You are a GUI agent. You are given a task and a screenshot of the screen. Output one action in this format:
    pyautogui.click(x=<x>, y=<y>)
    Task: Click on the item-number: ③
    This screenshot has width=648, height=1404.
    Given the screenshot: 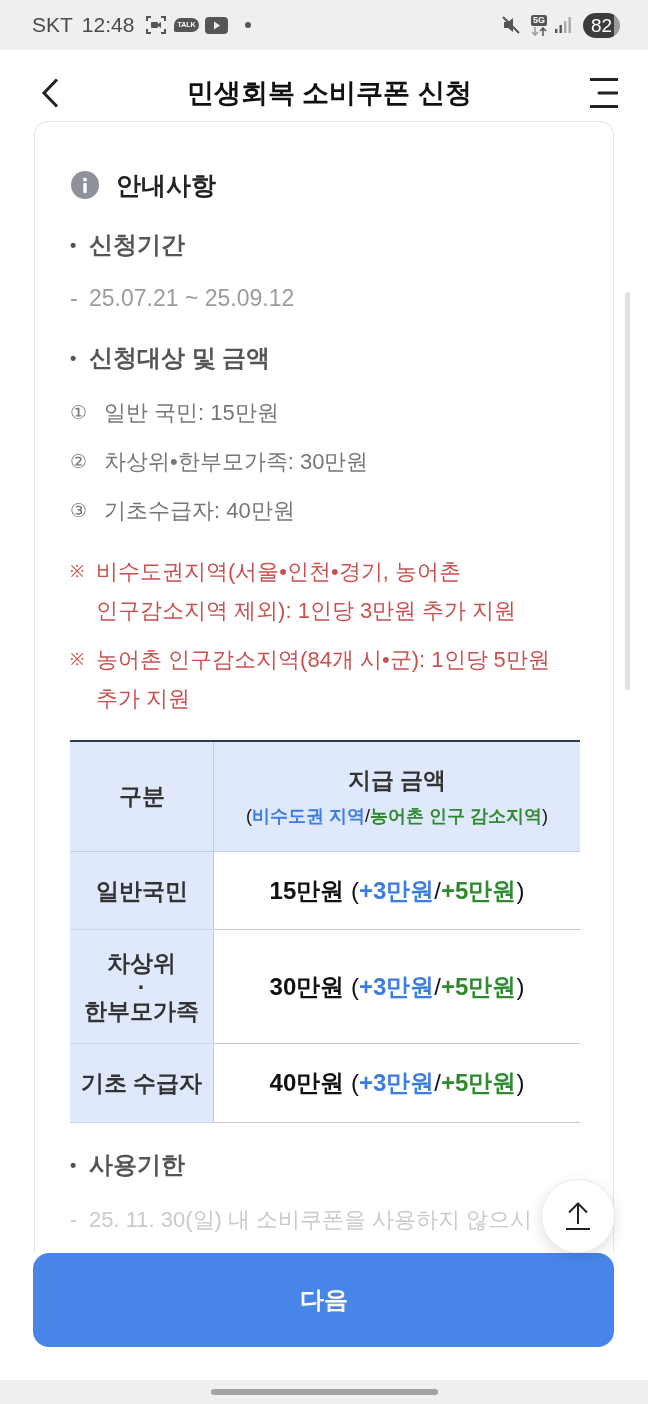 What is the action you would take?
    pyautogui.click(x=79, y=511)
    